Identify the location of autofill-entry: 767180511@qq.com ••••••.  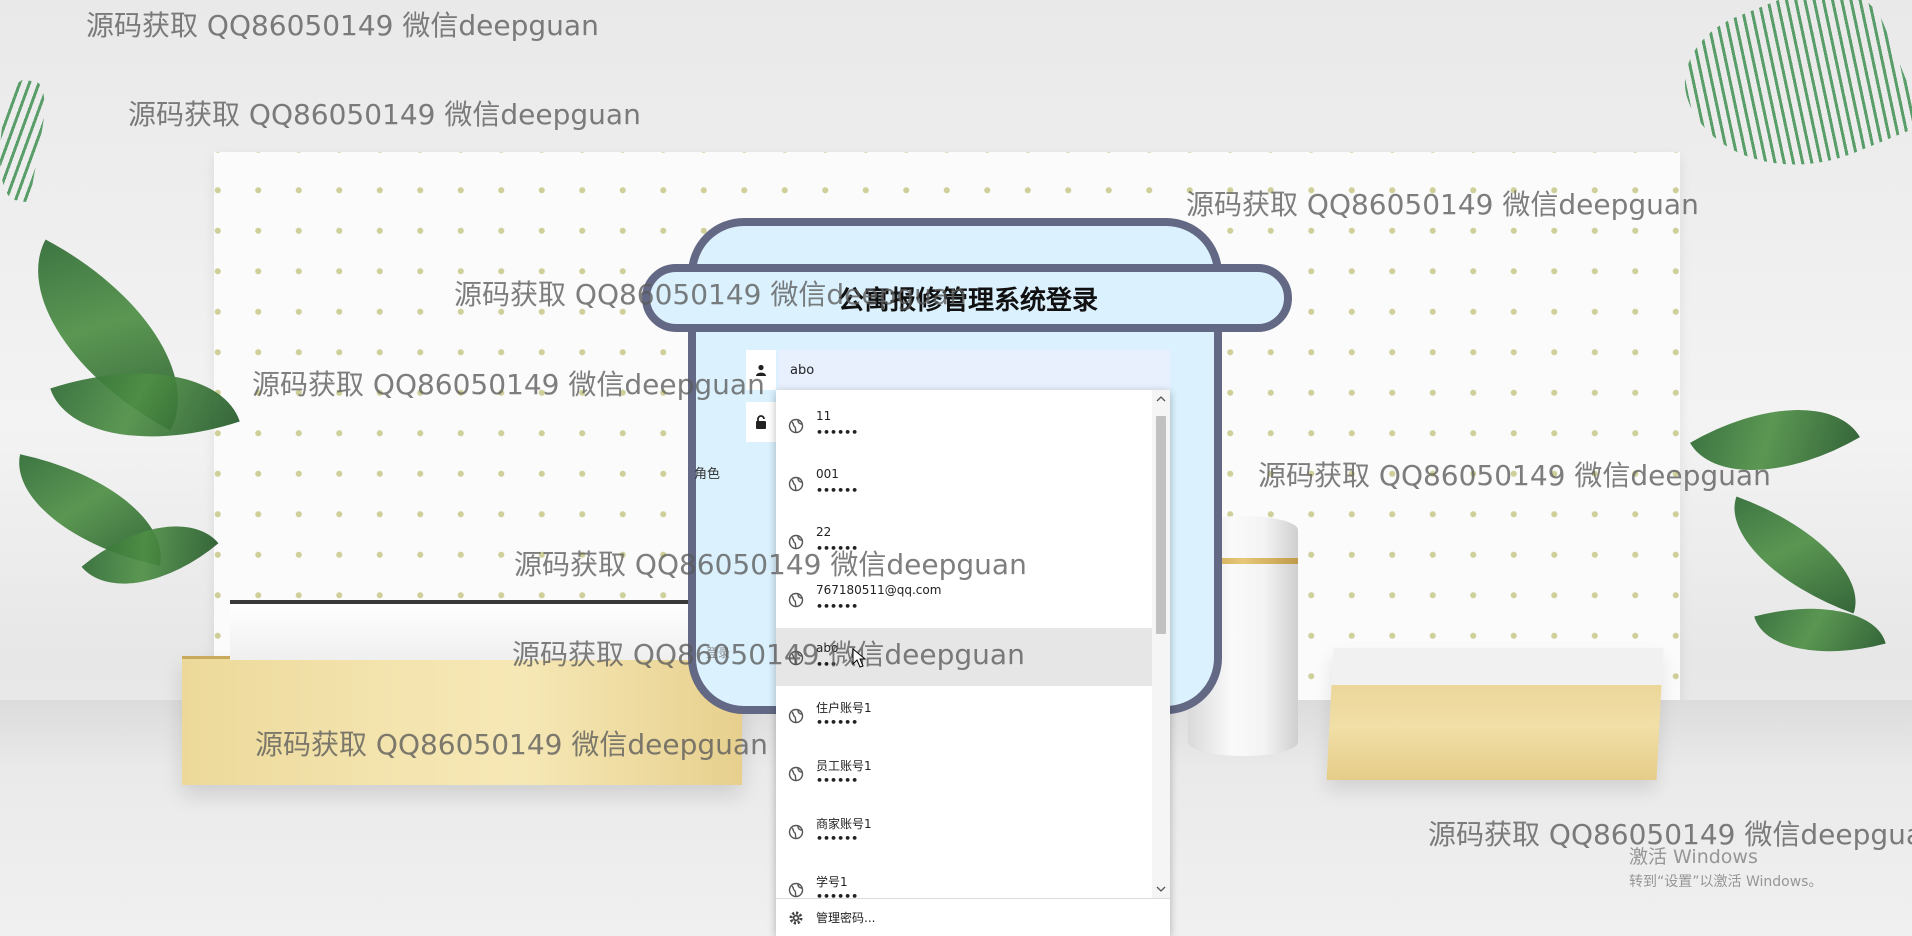
(964, 599).